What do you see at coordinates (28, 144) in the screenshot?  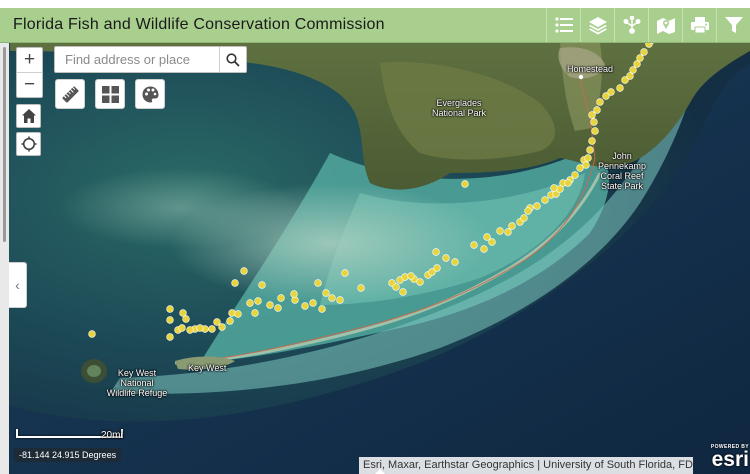 I see `locate-button` at bounding box center [28, 144].